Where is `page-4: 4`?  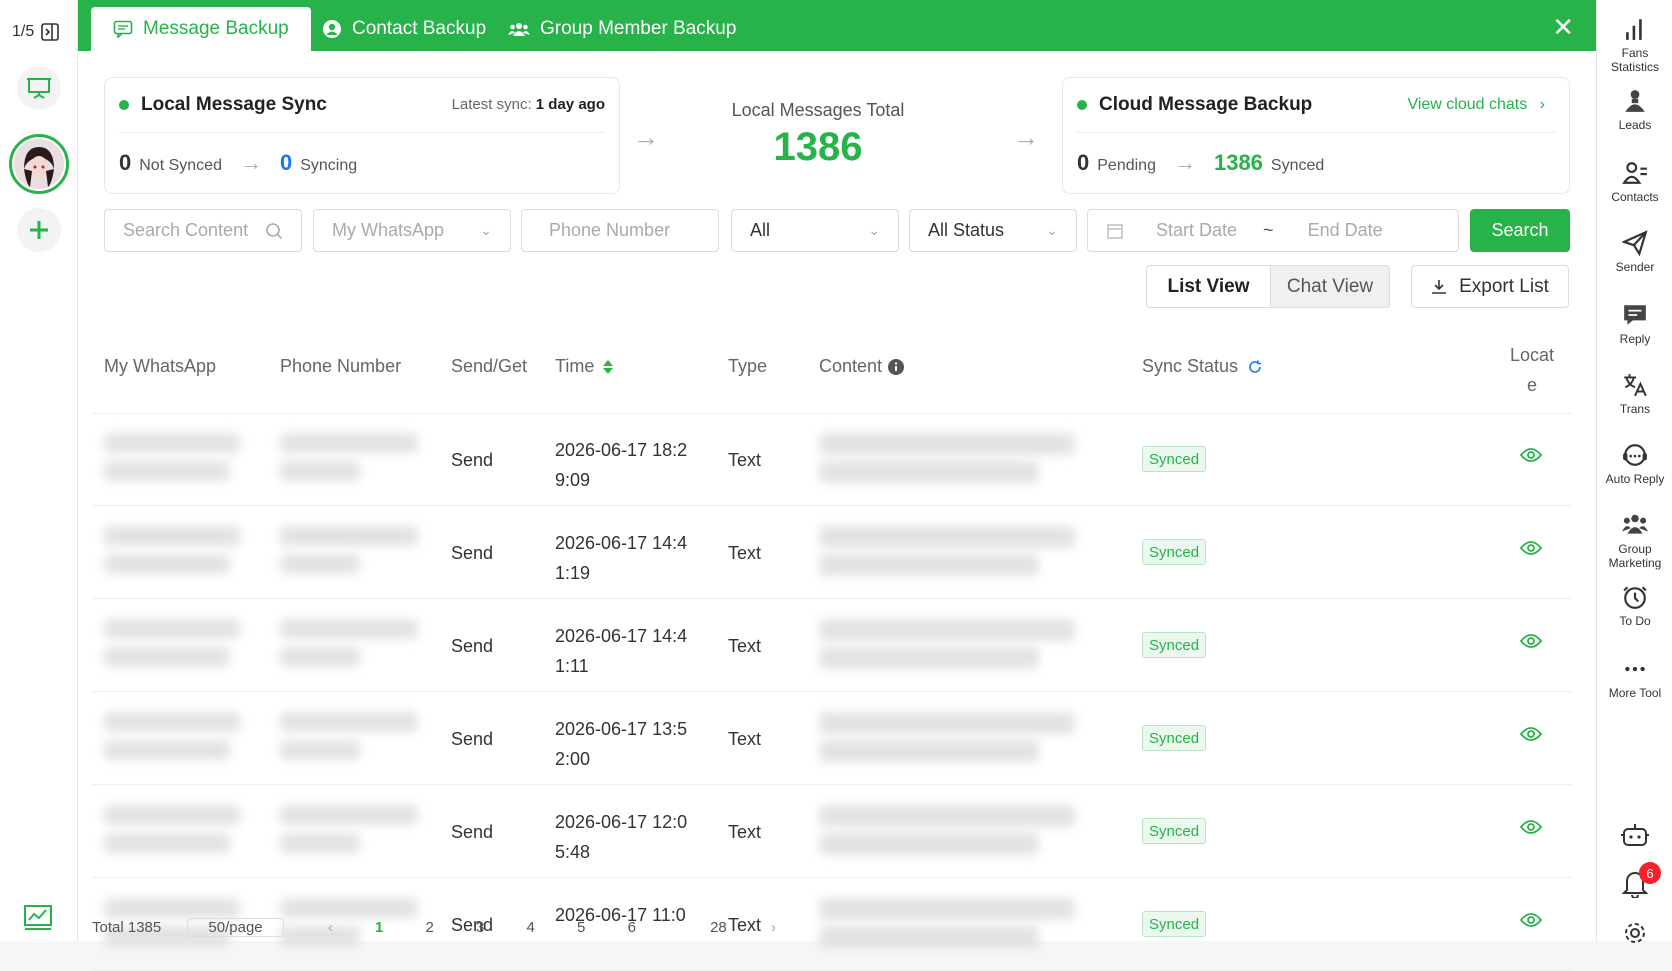 page-4: 4 is located at coordinates (531, 927).